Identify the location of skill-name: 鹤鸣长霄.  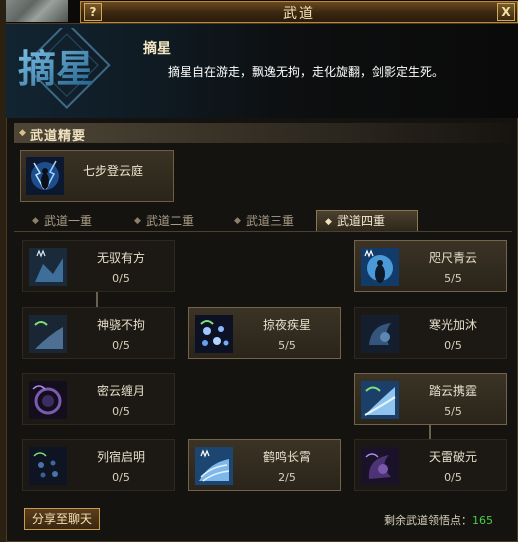
(286, 457).